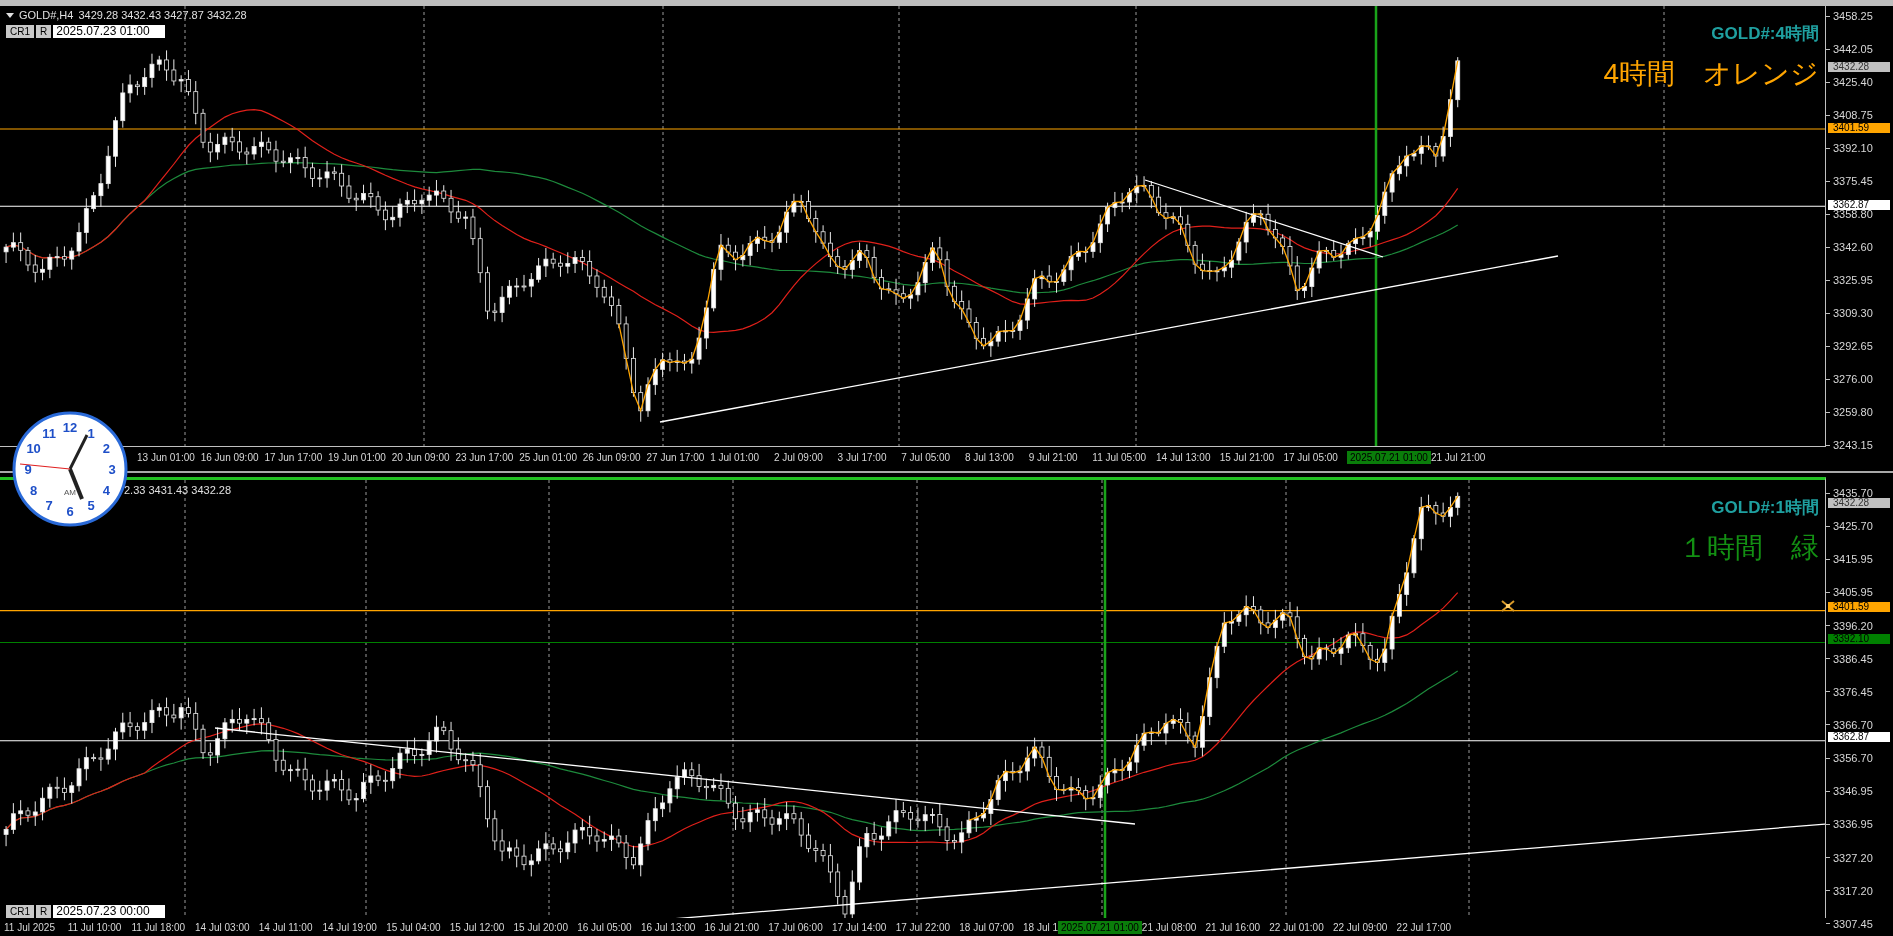  What do you see at coordinates (1853, 824) in the screenshot?
I see `price-axis-label: 3336.95` at bounding box center [1853, 824].